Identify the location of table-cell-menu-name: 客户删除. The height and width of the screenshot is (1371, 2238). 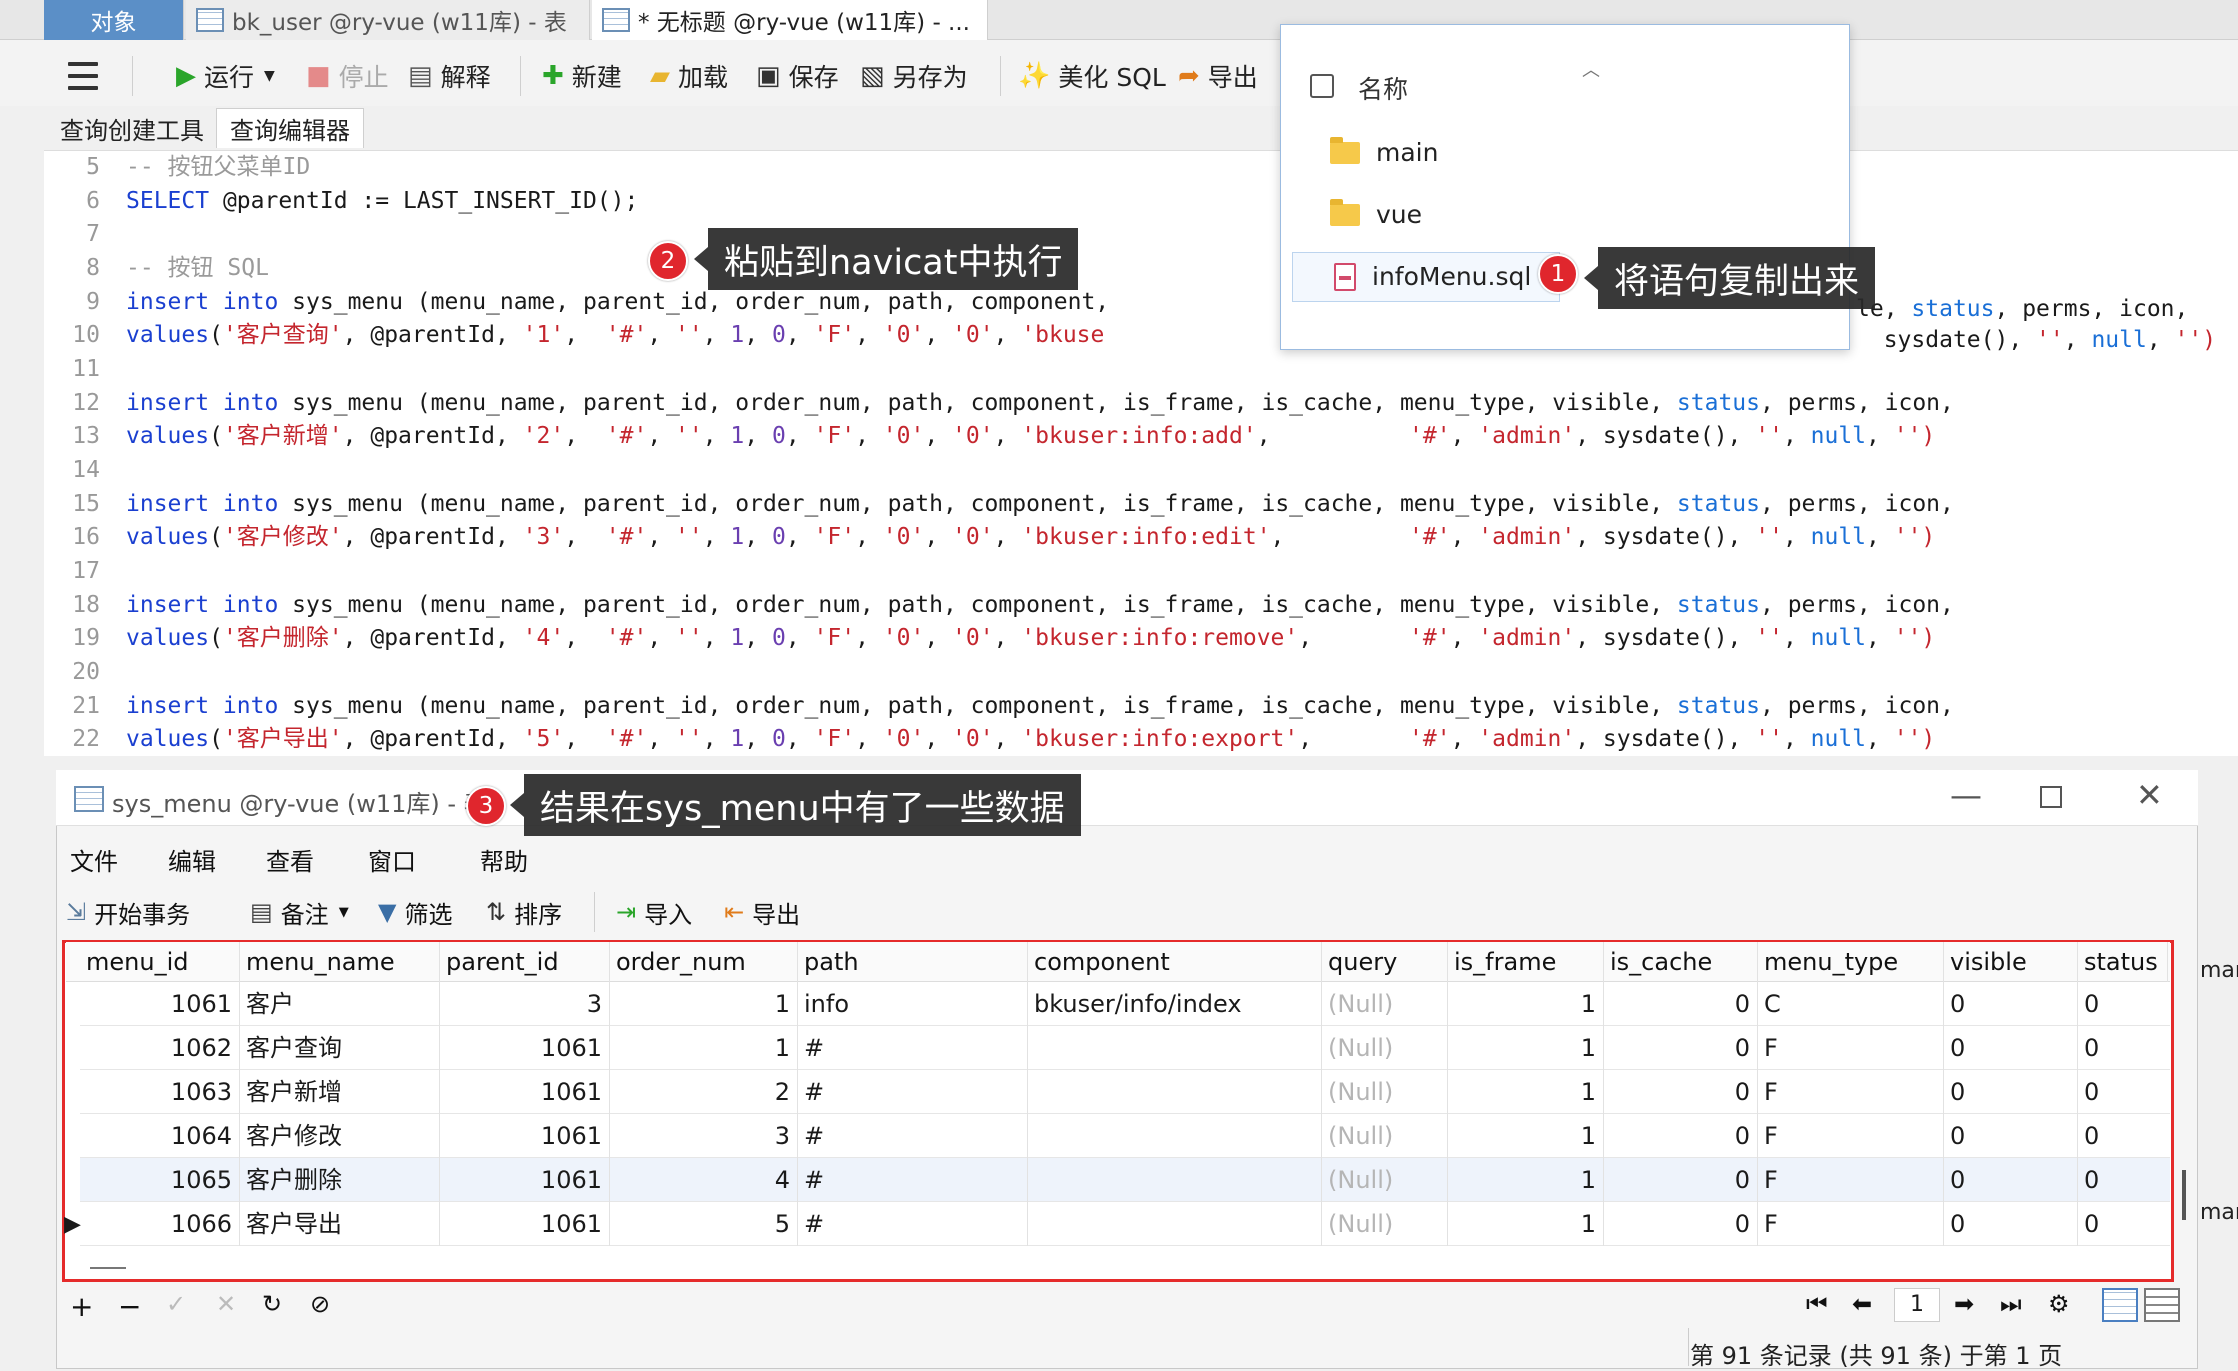
(340, 1180).